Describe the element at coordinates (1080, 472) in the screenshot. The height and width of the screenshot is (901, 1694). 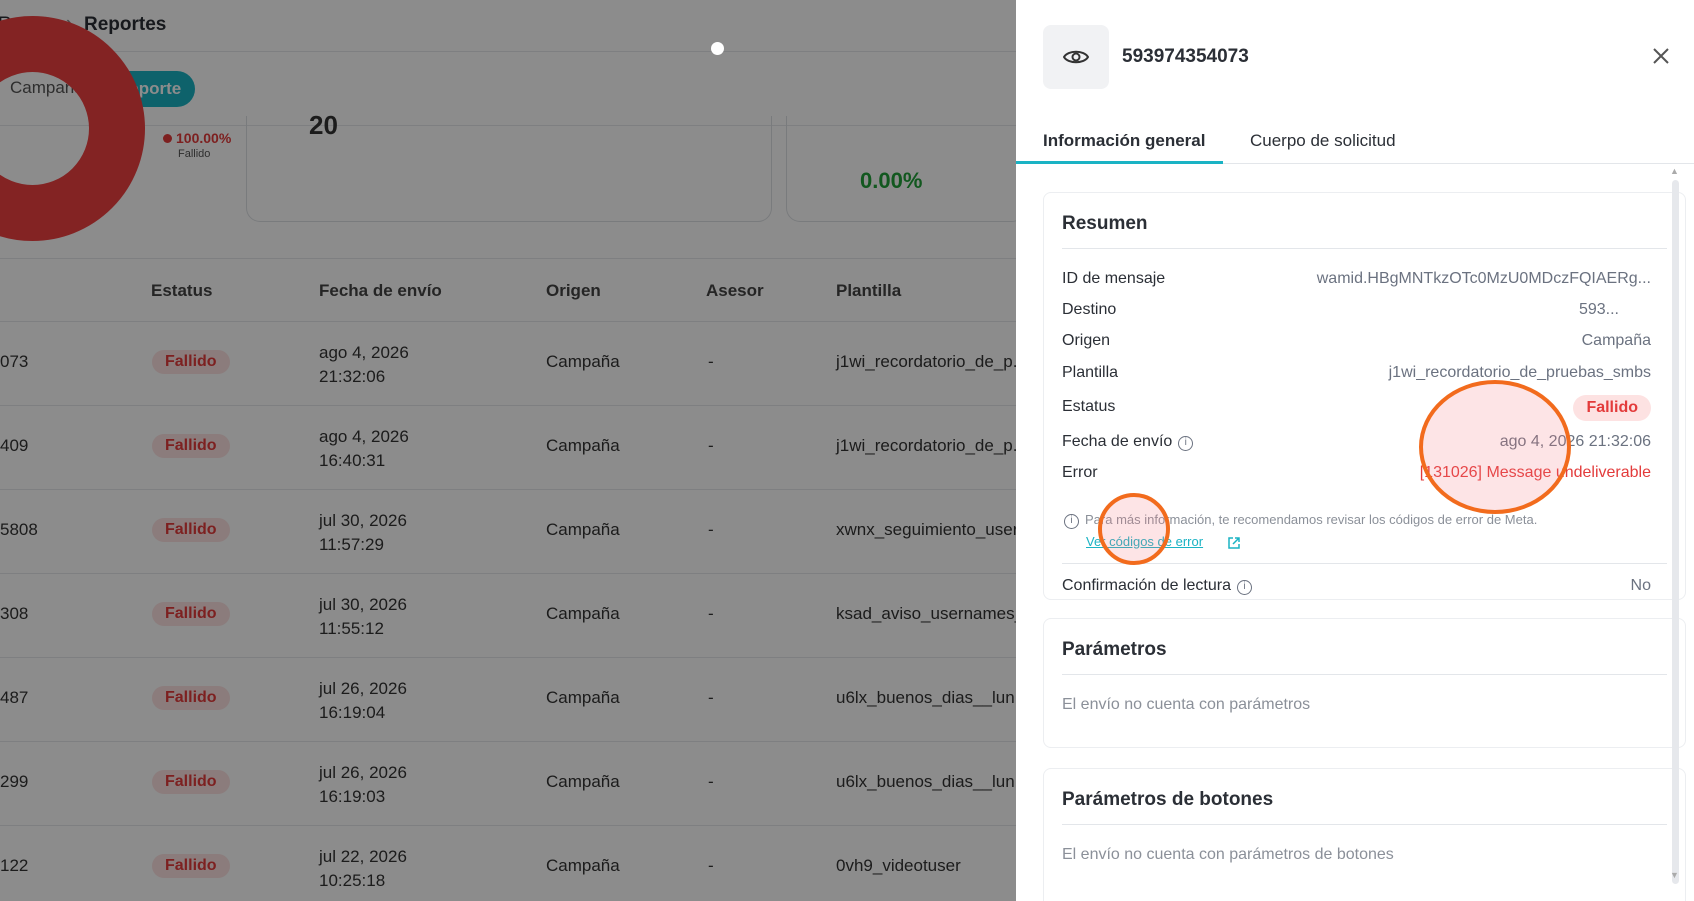
I see `error-label: Error` at that location.